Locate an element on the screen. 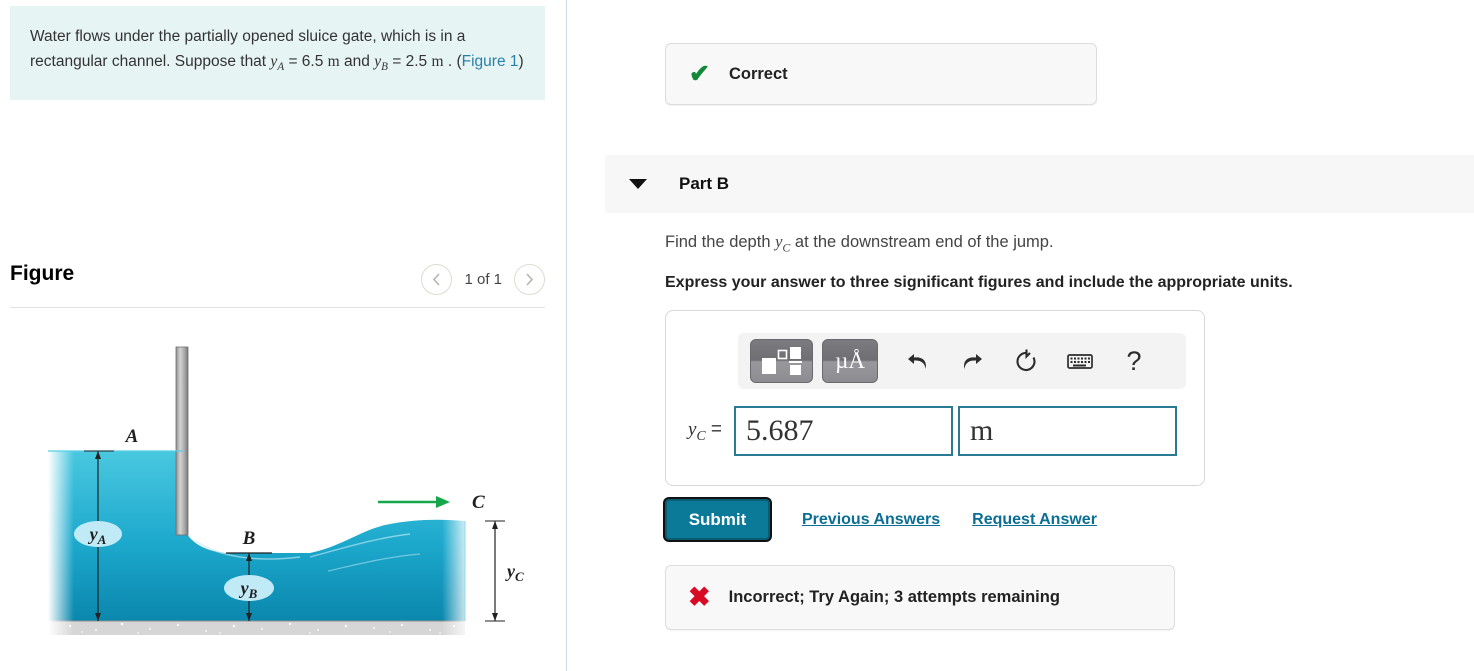 The width and height of the screenshot is (1474, 671). flow-arrow-head is located at coordinates (443, 502).